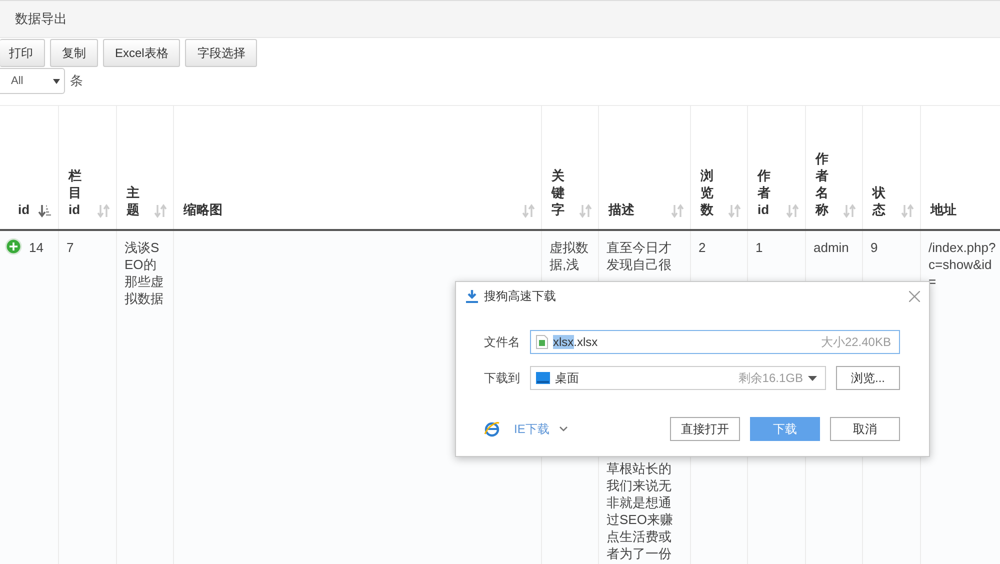 Image resolution: width=1000 pixels, height=564 pixels. What do you see at coordinates (32, 81) in the screenshot?
I see `page-size-select: All` at bounding box center [32, 81].